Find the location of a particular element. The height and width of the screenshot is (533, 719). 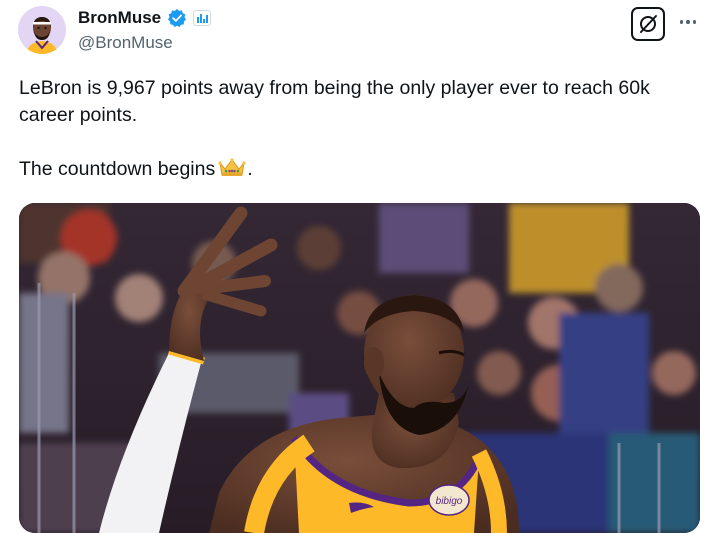

grok-button is located at coordinates (648, 24).